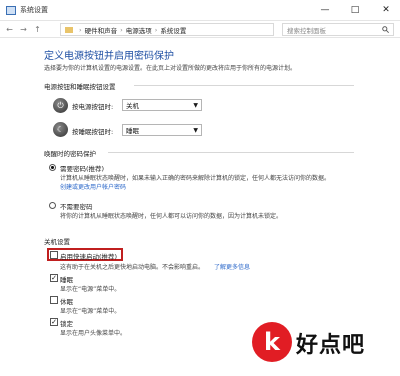  What do you see at coordinates (69, 29) in the screenshot?
I see `folder-icon` at bounding box center [69, 29].